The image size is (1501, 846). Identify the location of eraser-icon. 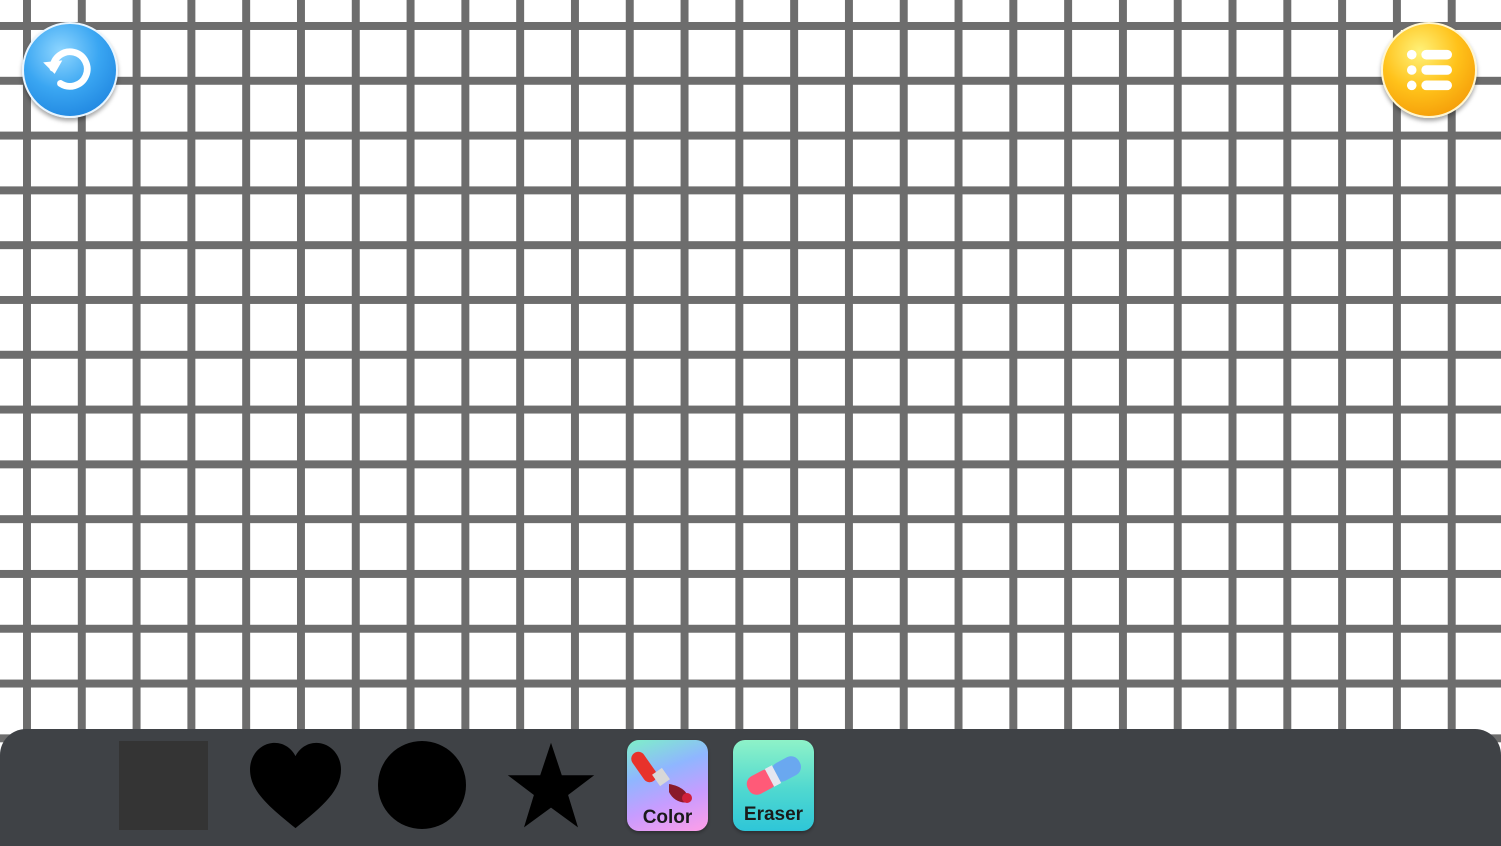
(774, 775).